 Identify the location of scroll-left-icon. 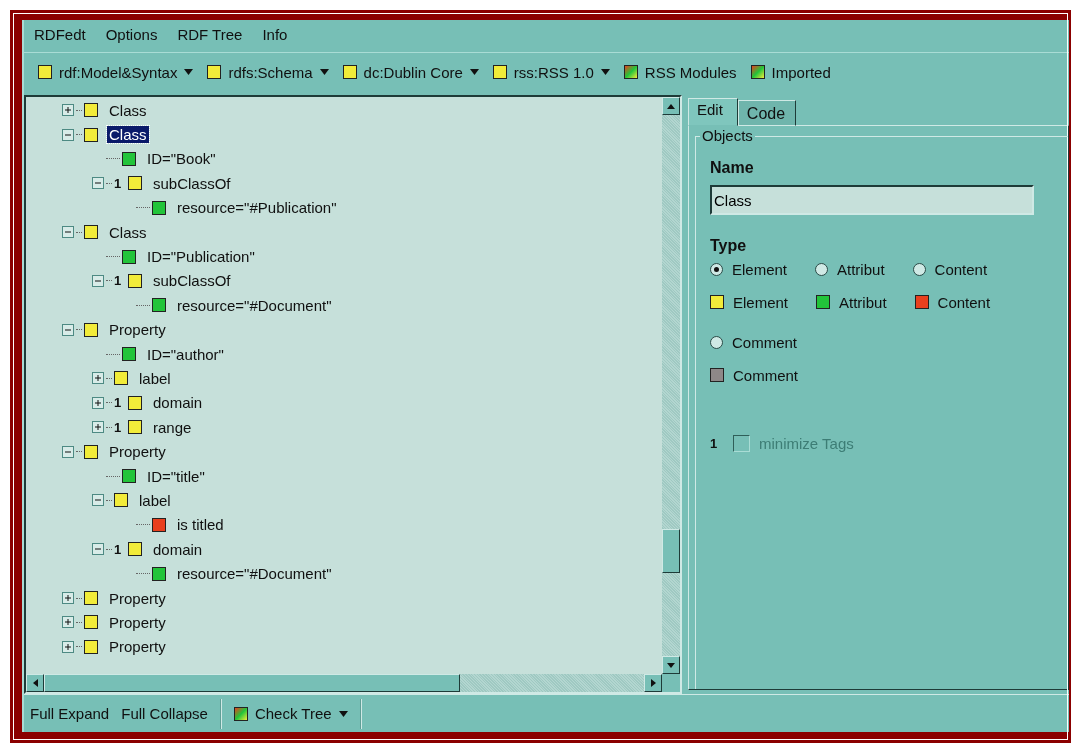
(35, 683).